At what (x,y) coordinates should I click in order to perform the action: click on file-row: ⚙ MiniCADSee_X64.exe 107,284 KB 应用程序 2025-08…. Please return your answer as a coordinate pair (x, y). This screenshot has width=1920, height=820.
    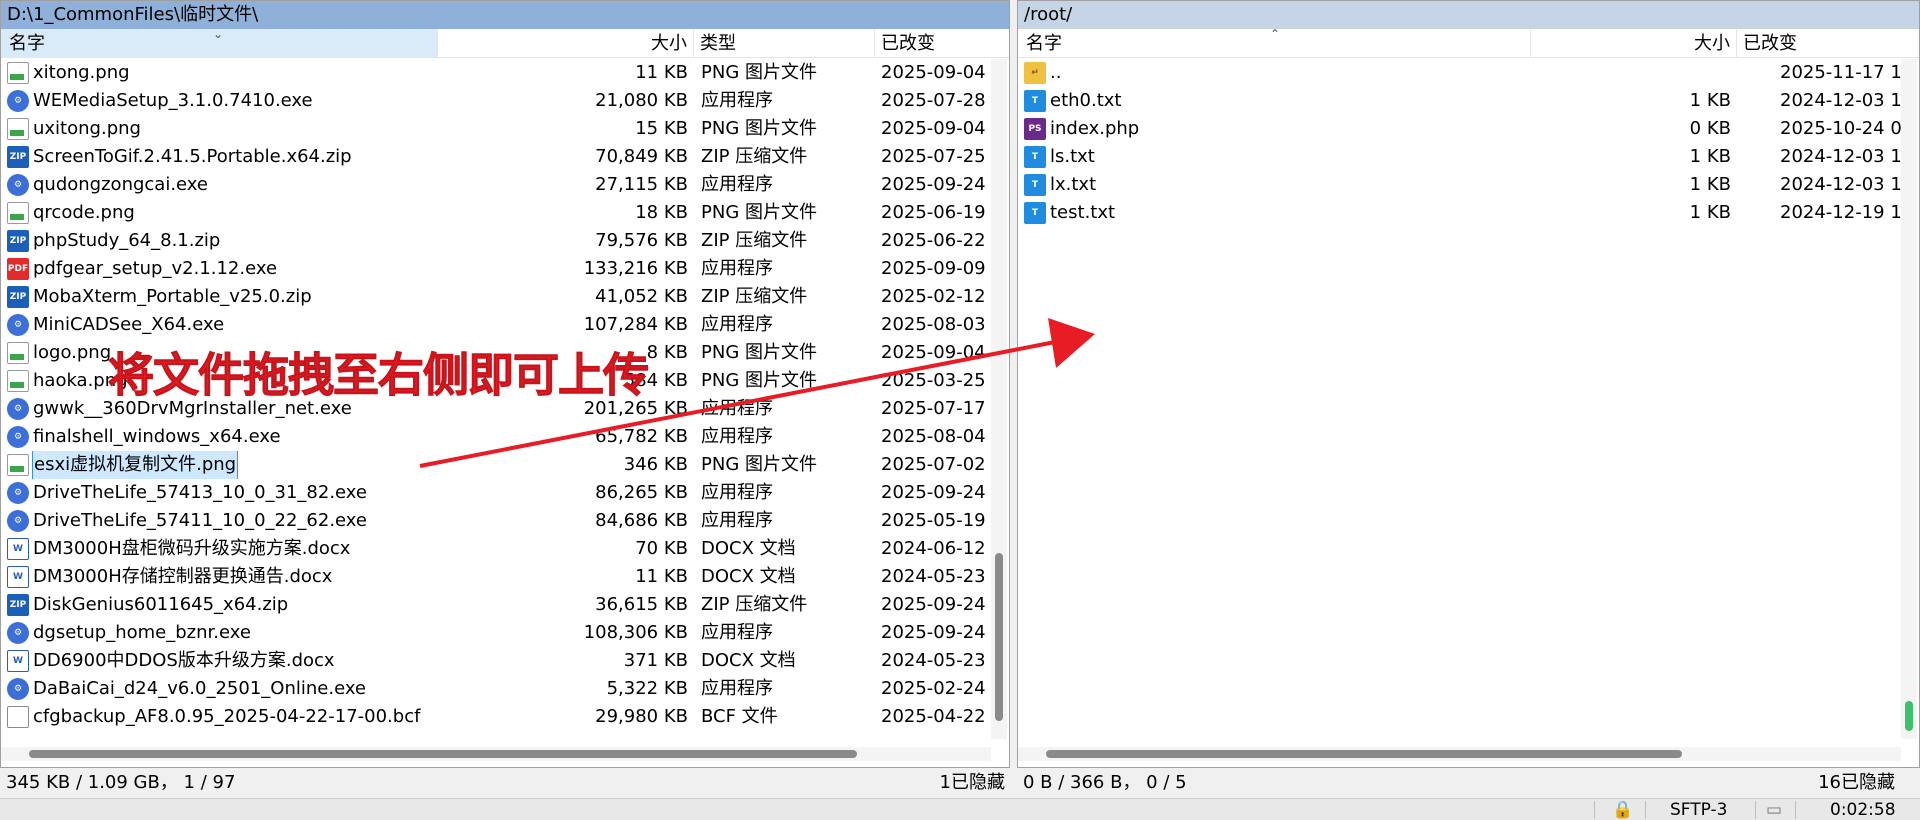
    Looking at the image, I should click on (505, 325).